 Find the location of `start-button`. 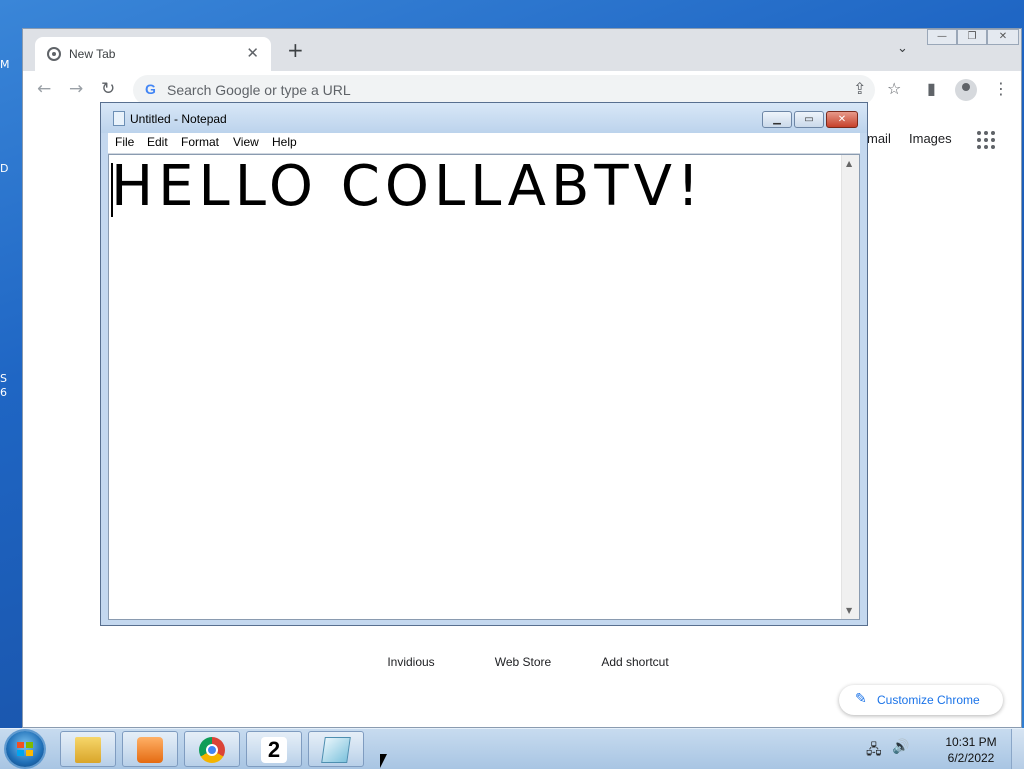

start-button is located at coordinates (25, 749).